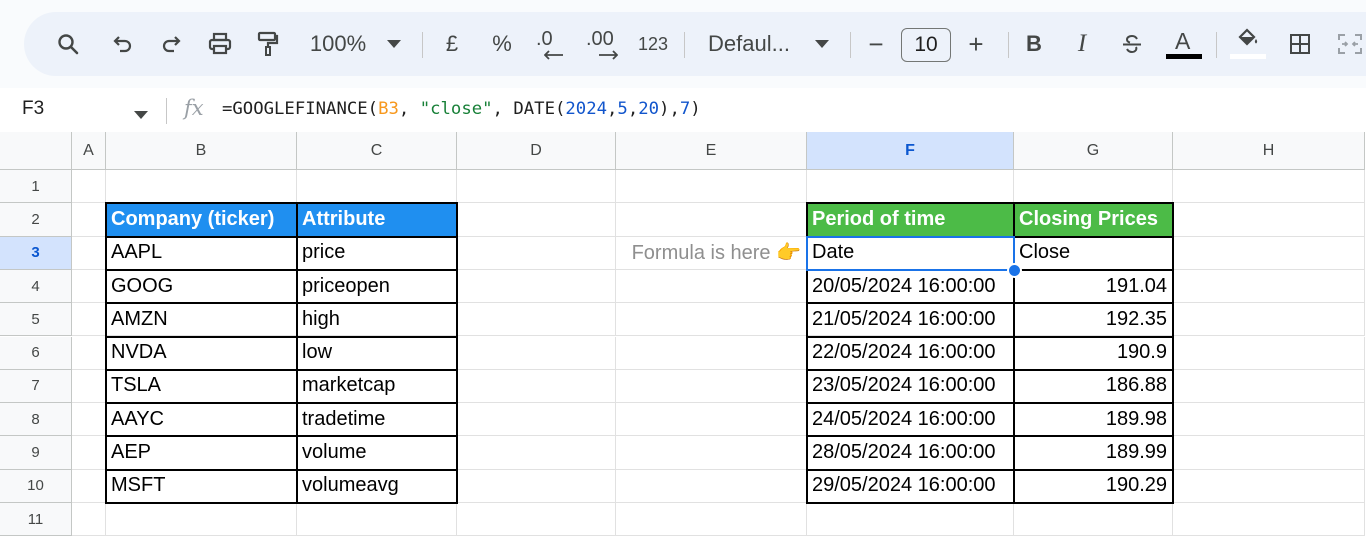  What do you see at coordinates (1093, 320) in the screenshot?
I see `cell-g5: 192.35` at bounding box center [1093, 320].